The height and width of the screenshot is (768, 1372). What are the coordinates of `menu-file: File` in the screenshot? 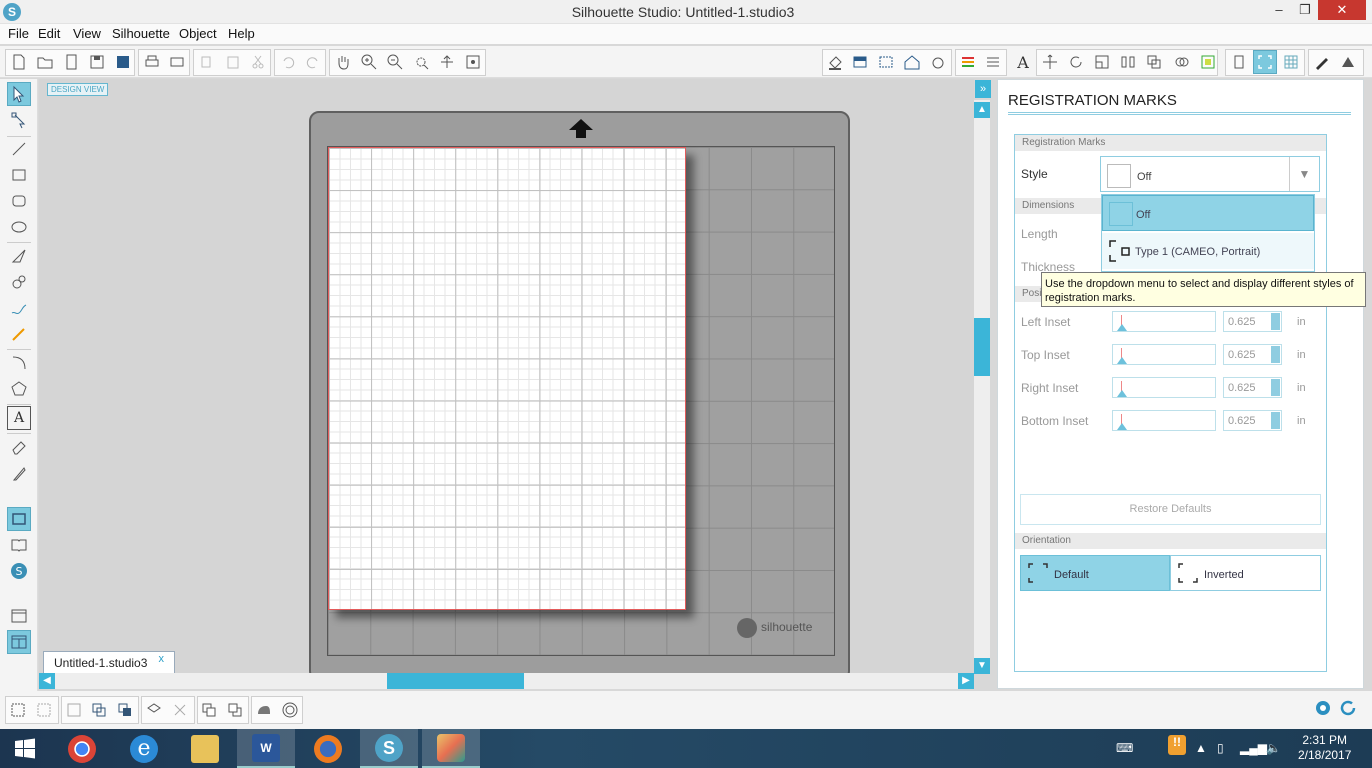 It's located at (18, 33).